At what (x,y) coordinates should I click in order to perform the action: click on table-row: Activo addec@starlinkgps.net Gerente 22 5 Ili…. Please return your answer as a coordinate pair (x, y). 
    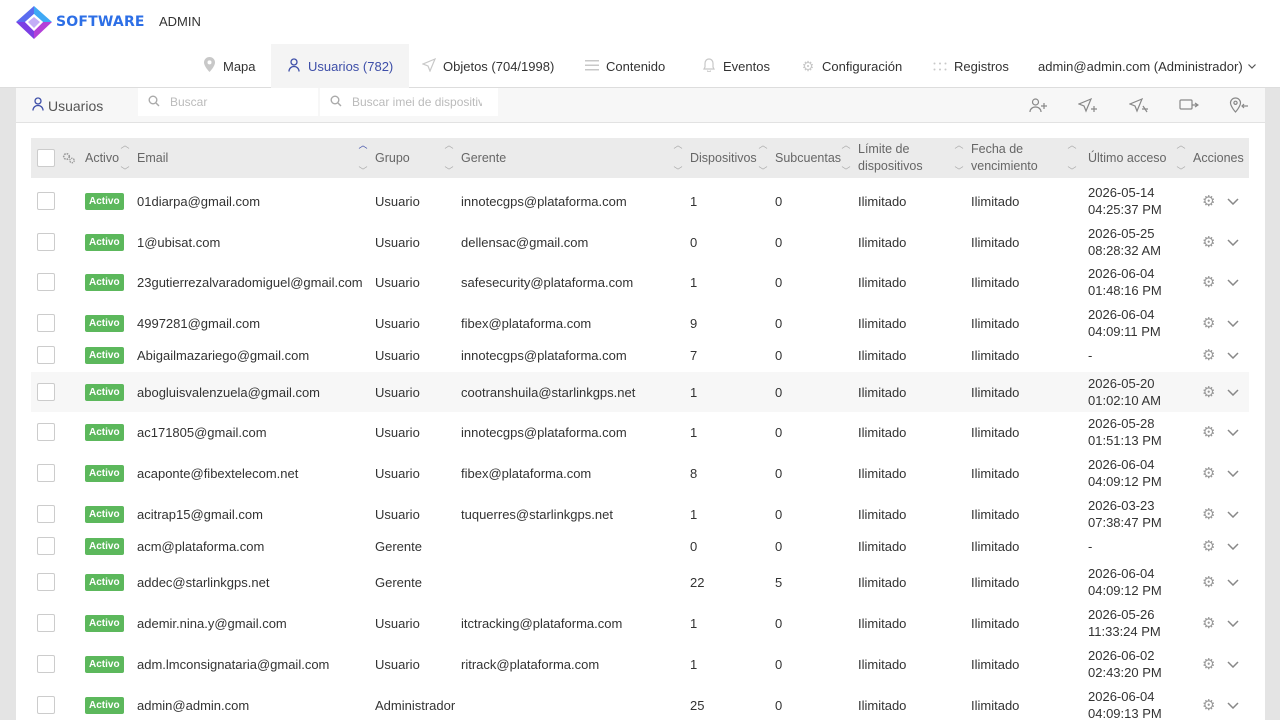
    Looking at the image, I should click on (640, 582).